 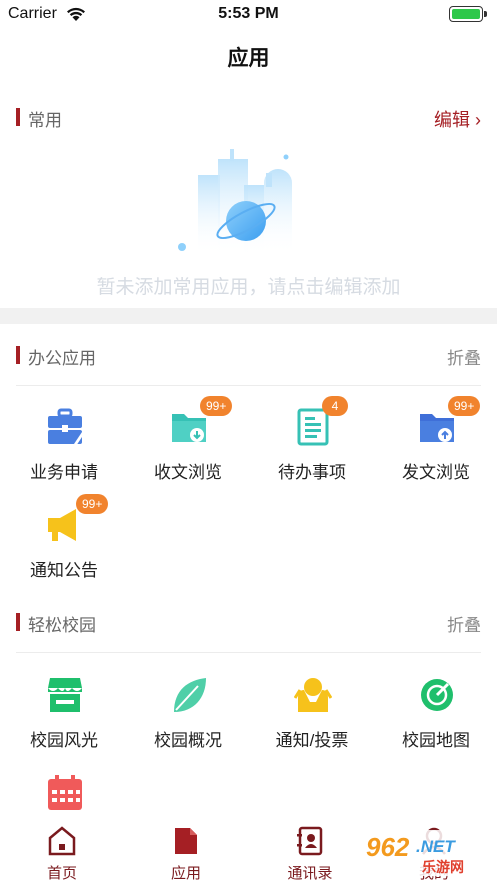 What do you see at coordinates (185, 873) in the screenshot?
I see `tab-label: 应用` at bounding box center [185, 873].